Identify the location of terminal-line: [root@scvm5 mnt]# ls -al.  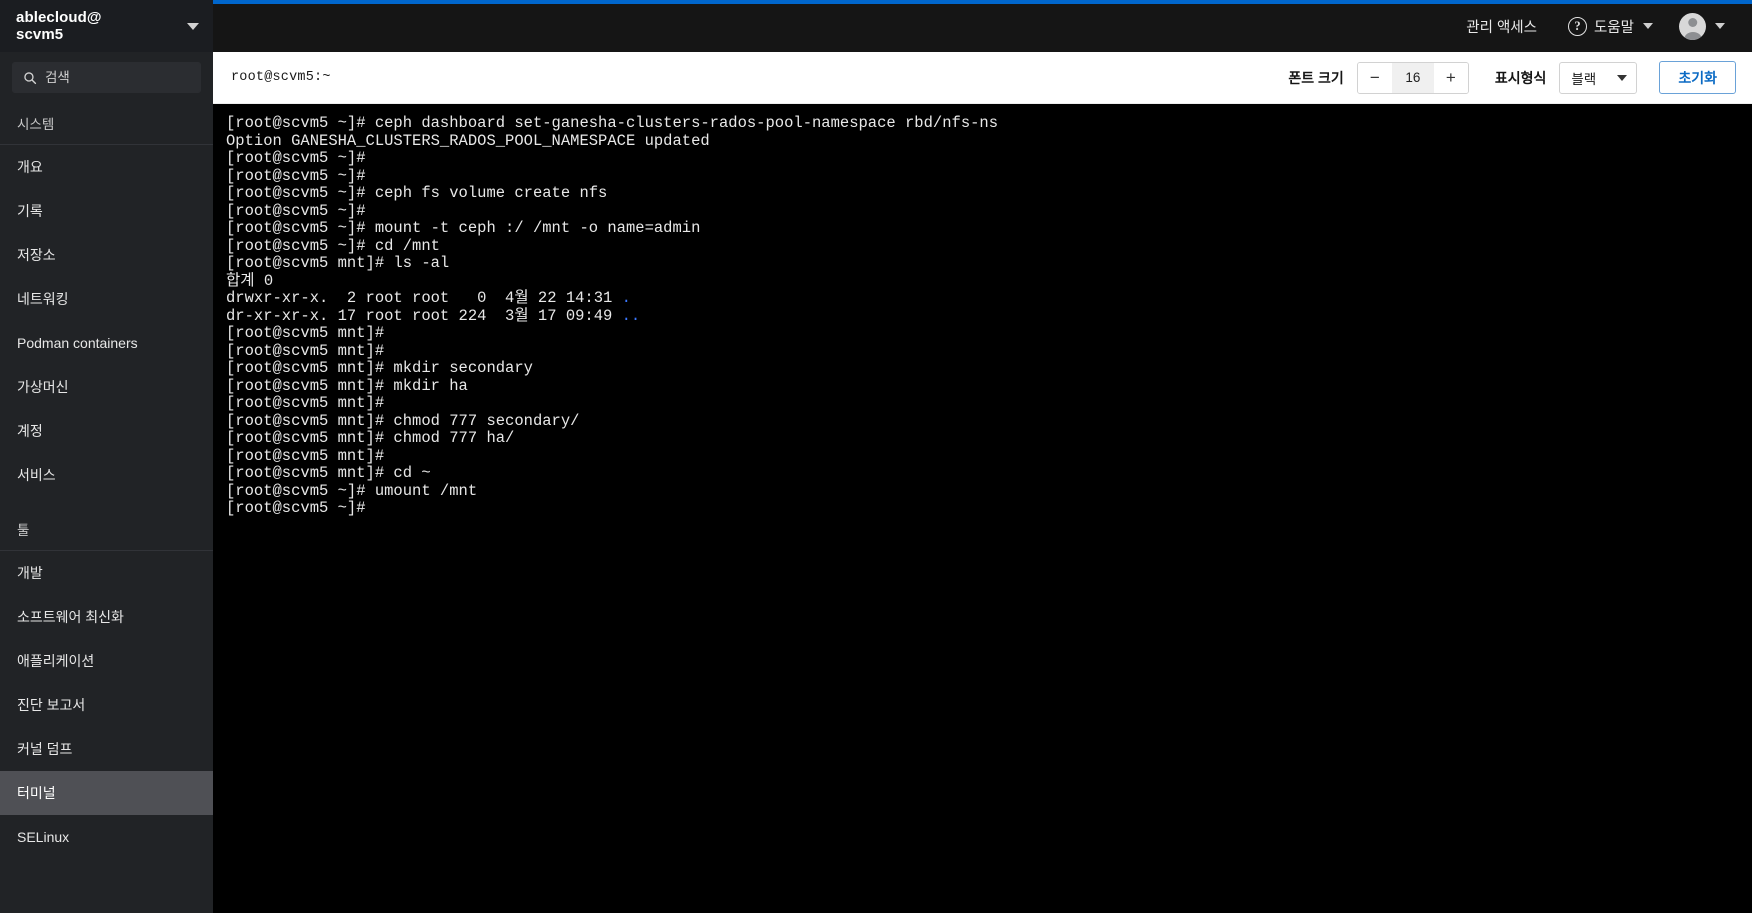
(989, 263).